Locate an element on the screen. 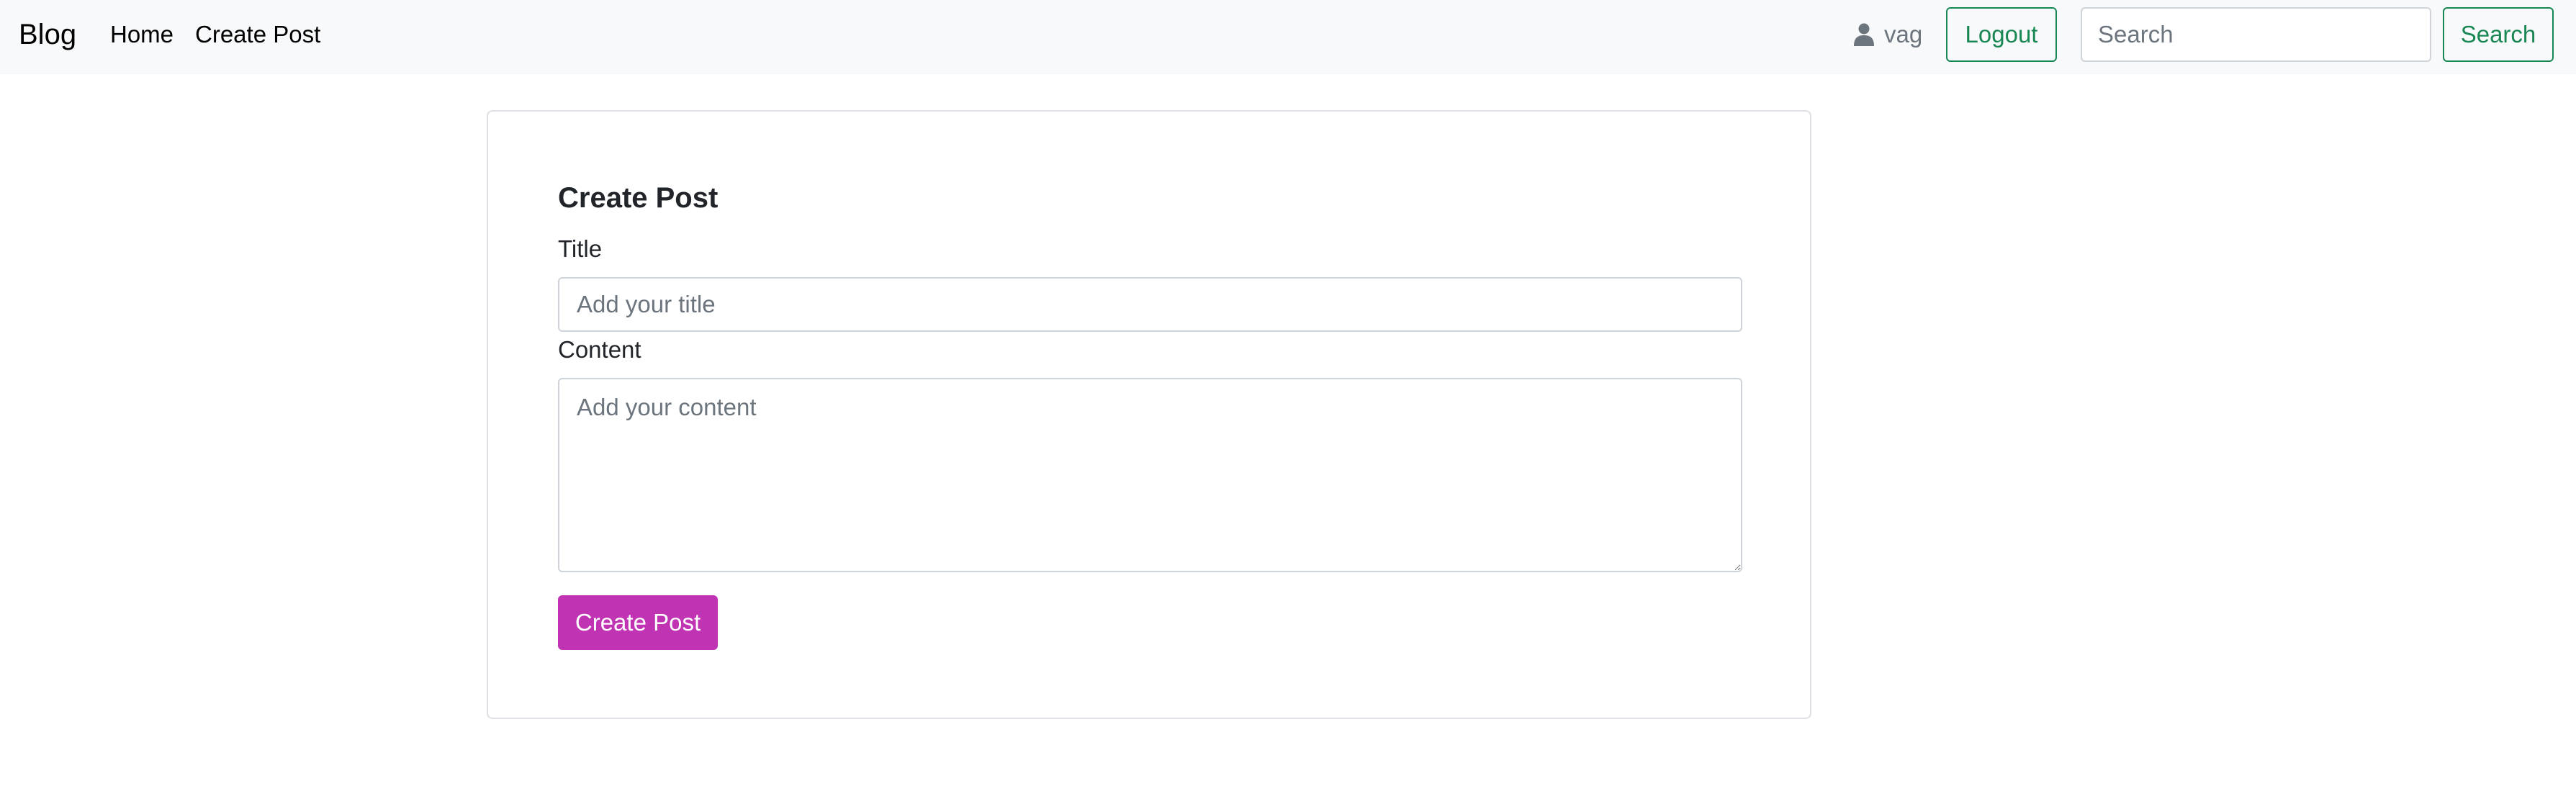  nav-link-create-post: Create Post is located at coordinates (257, 34).